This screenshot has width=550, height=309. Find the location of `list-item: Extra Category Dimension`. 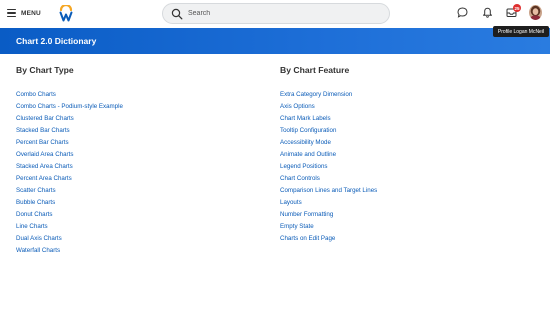

list-item: Extra Category Dimension is located at coordinates (328, 90).